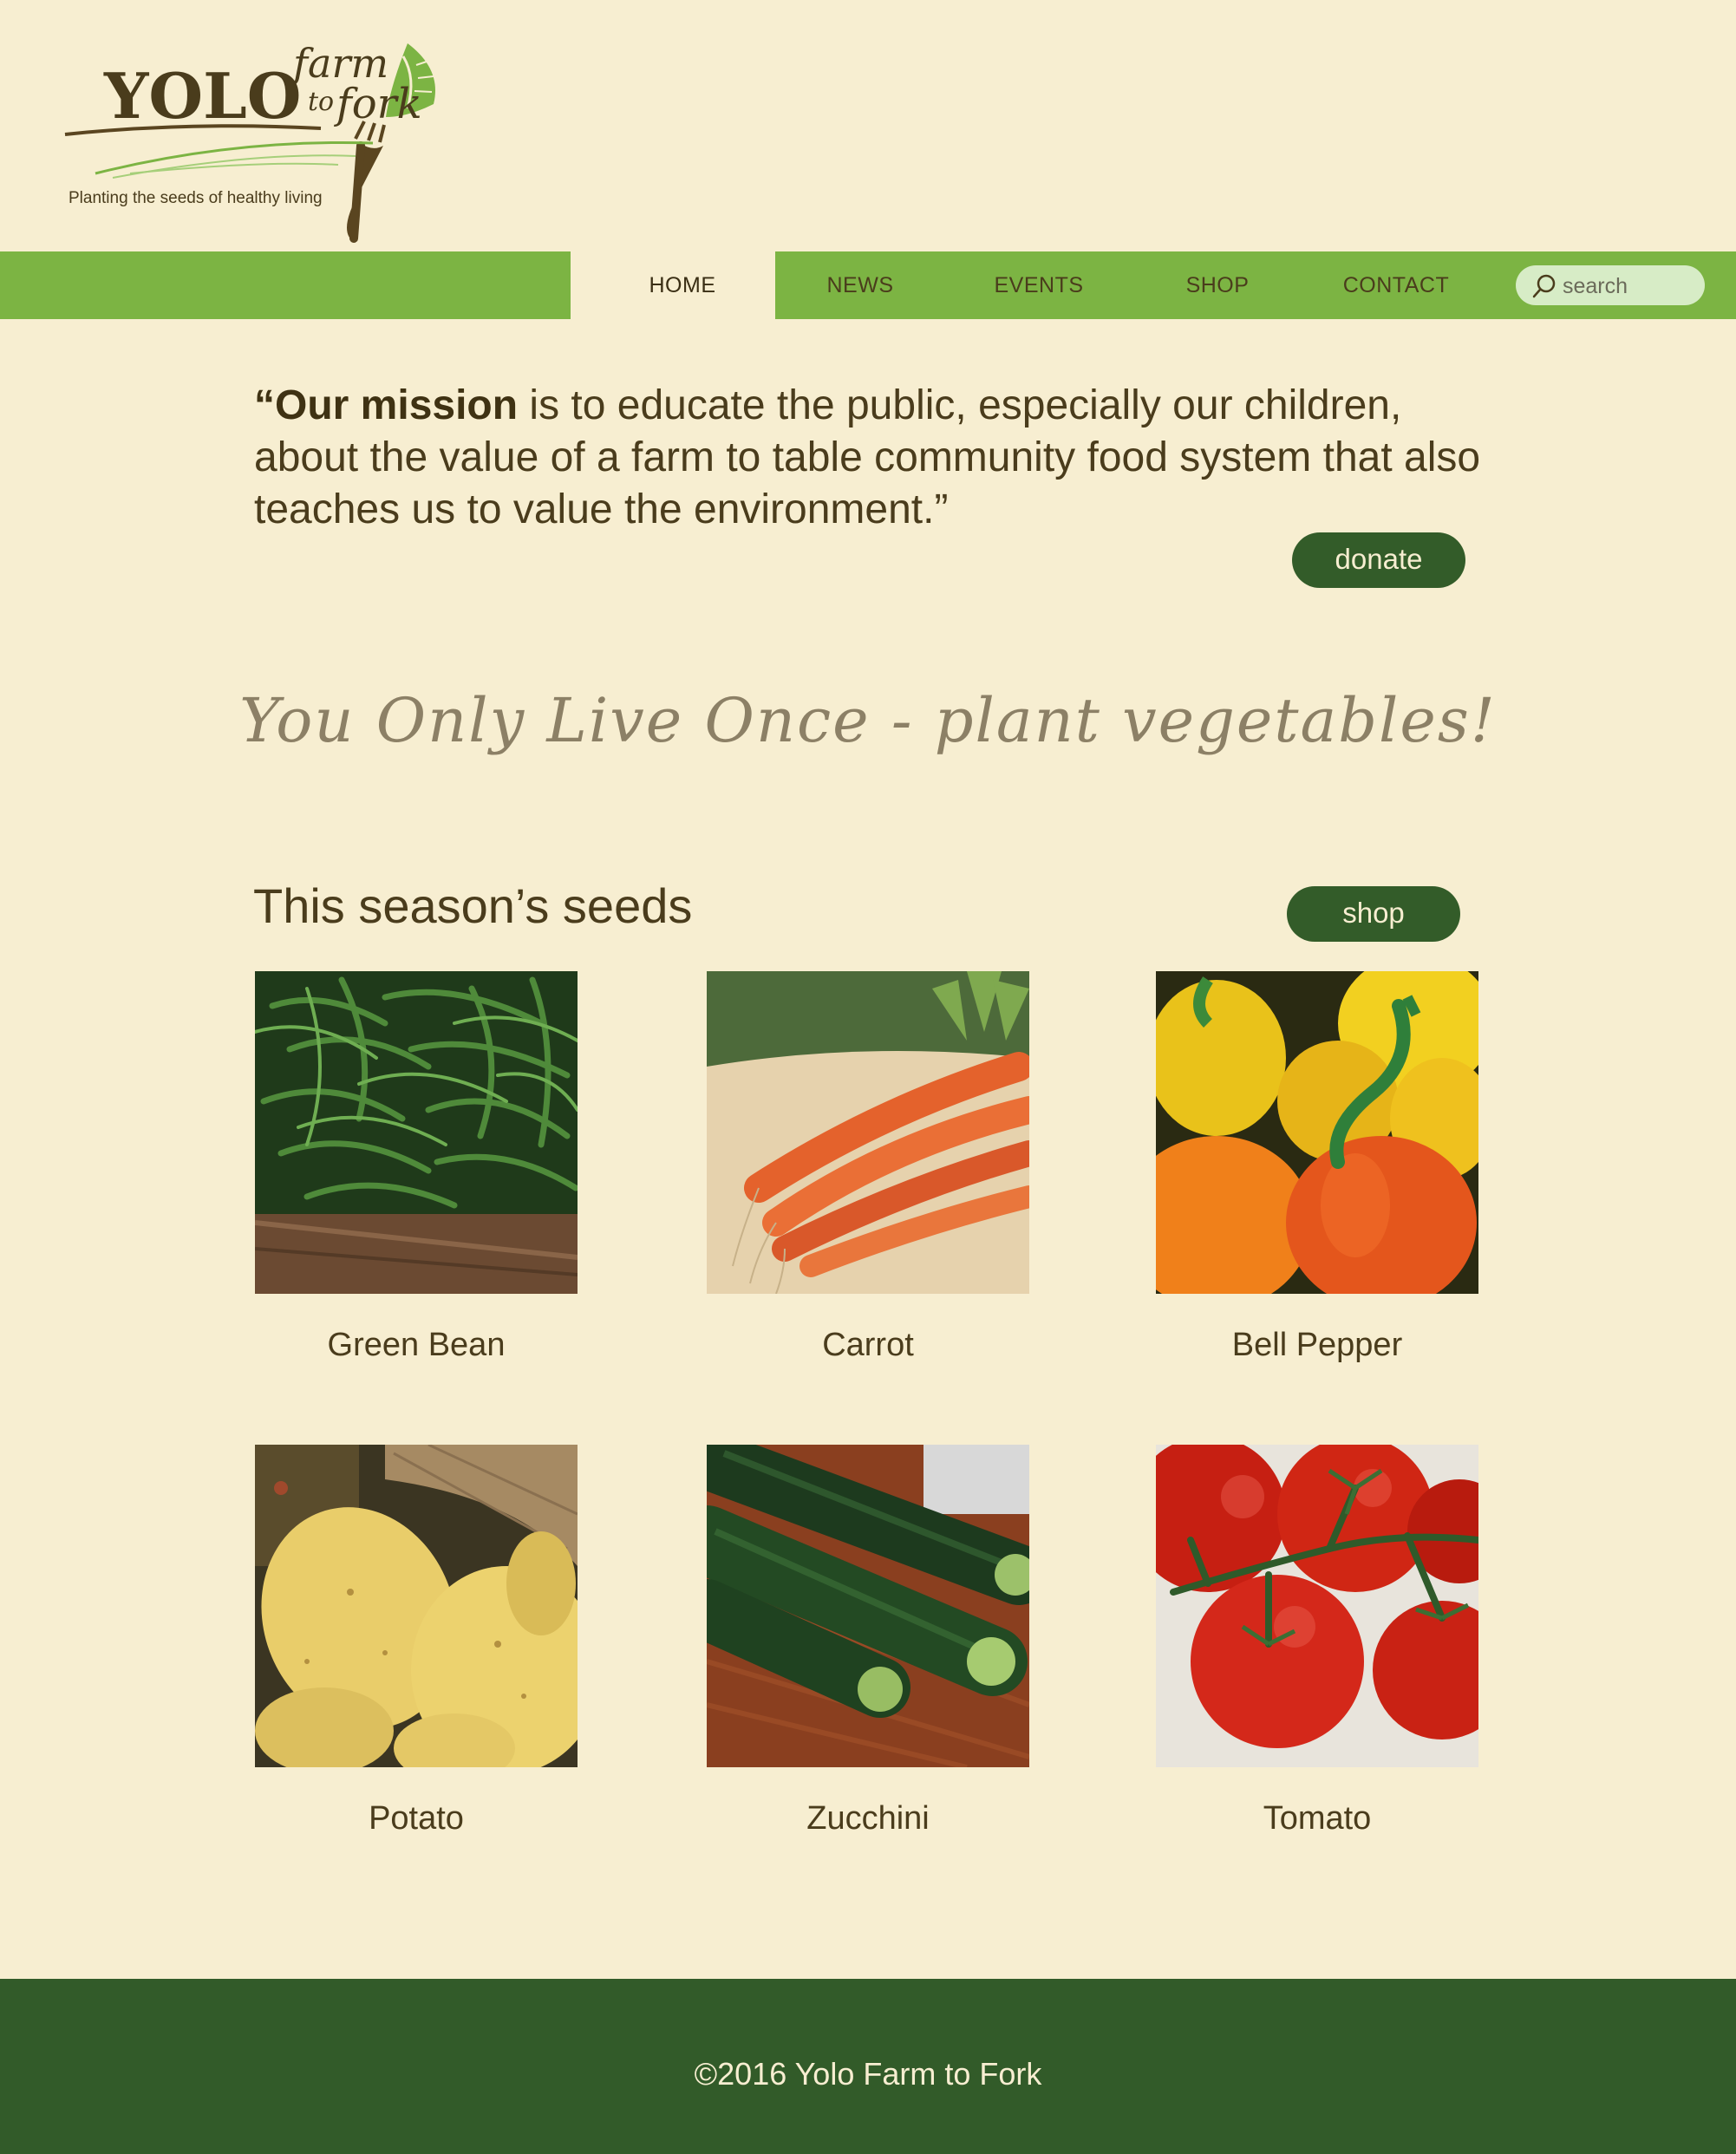  I want to click on product-name: Zucchini, so click(868, 1818).